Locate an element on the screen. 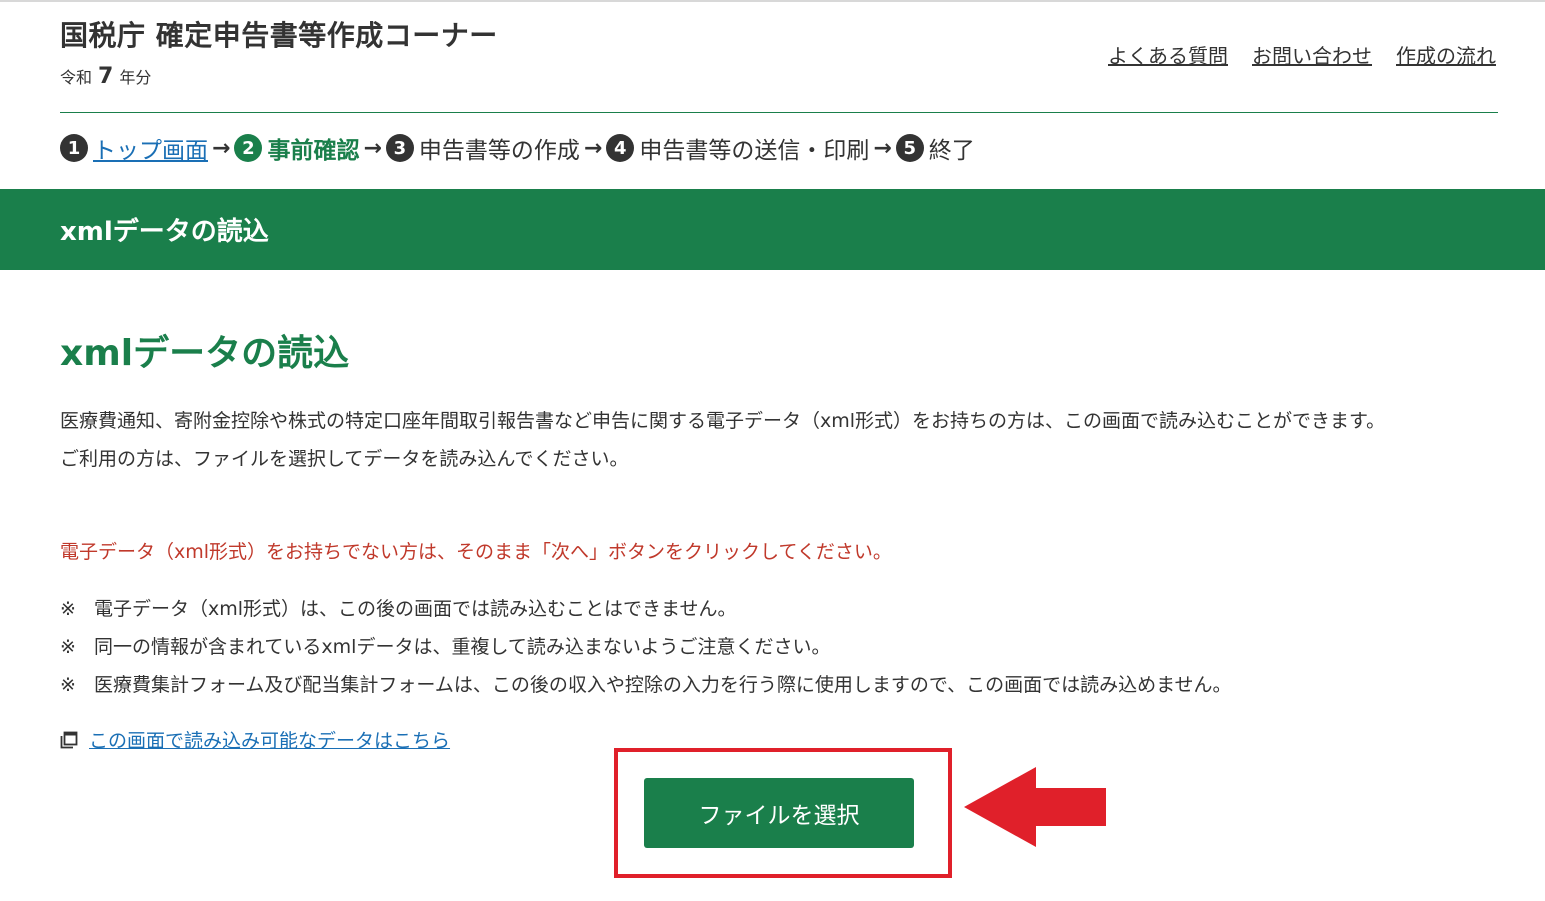  year-prefix: 令和 is located at coordinates (76, 77).